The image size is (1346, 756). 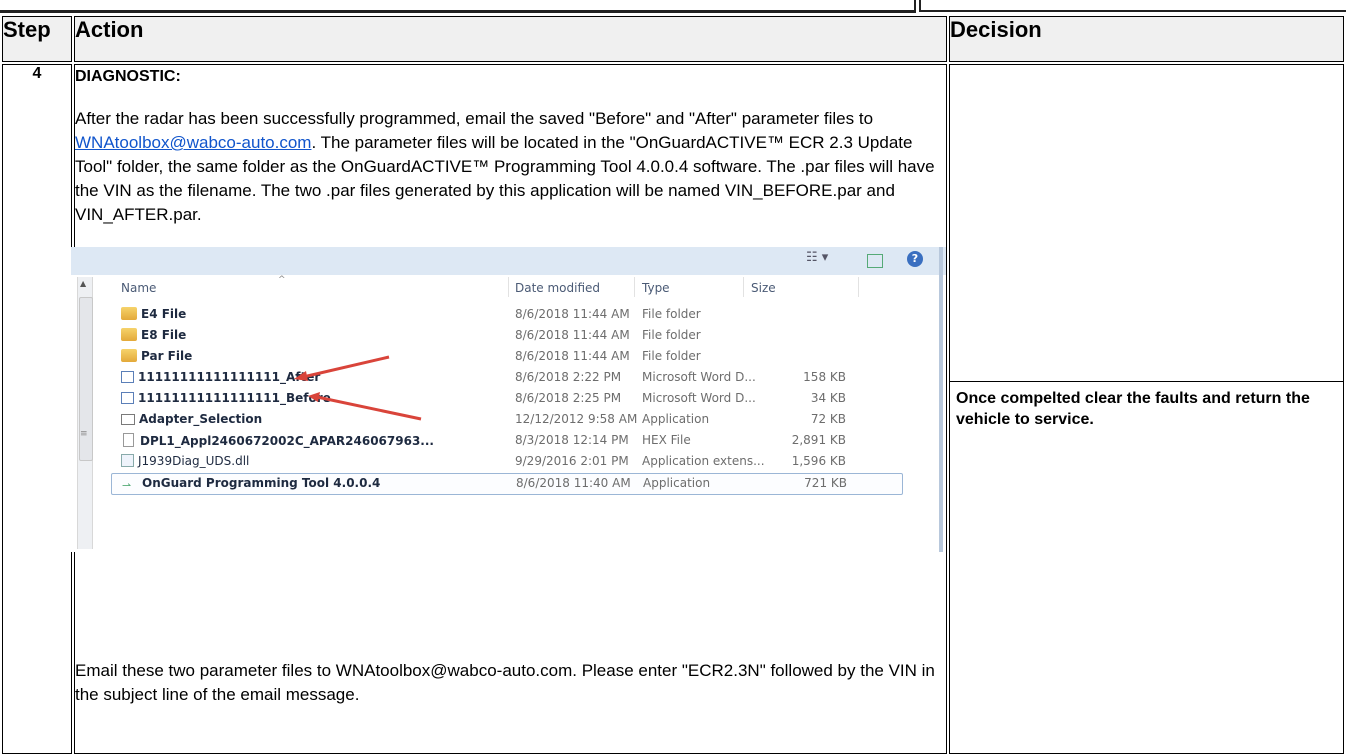 I want to click on column-type: Type, so click(x=656, y=288).